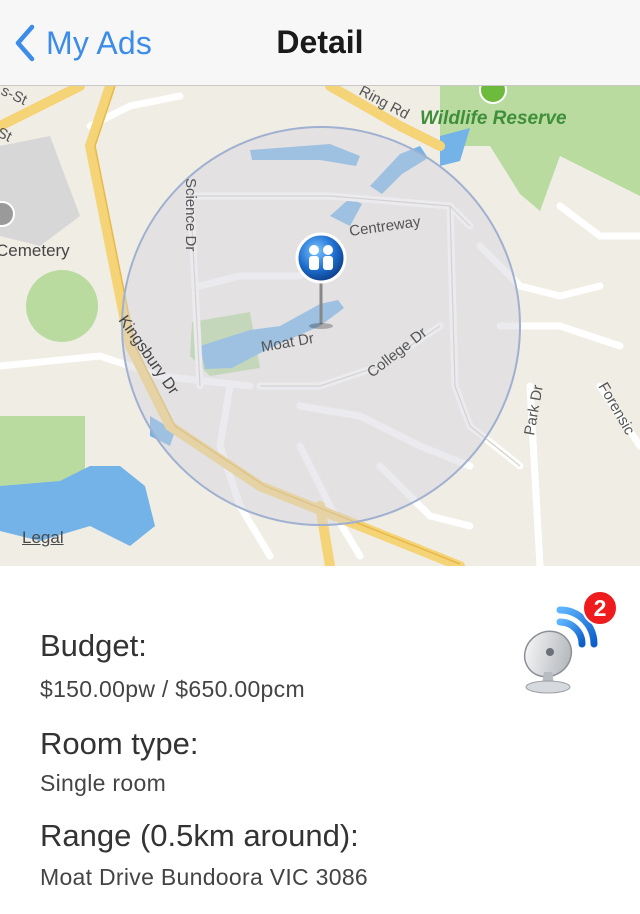 The height and width of the screenshot is (914, 640). Describe the element at coordinates (119, 743) in the screenshot. I see `room-type-label: Room type:` at that location.